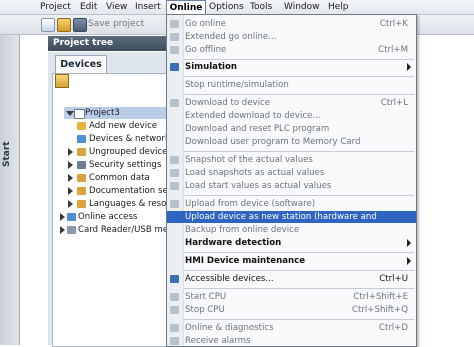 The image size is (474, 347). What do you see at coordinates (10, 190) in the screenshot?
I see `start-portal-strip: Start` at bounding box center [10, 190].